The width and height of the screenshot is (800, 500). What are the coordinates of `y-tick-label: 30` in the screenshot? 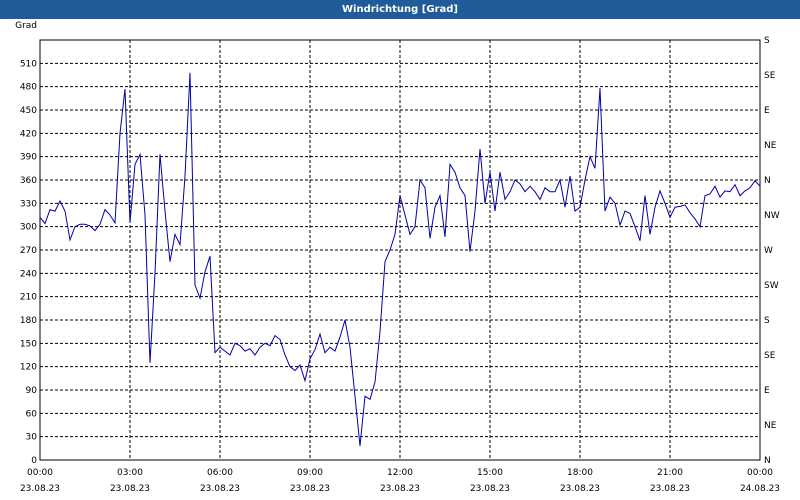 It's located at (32, 438).